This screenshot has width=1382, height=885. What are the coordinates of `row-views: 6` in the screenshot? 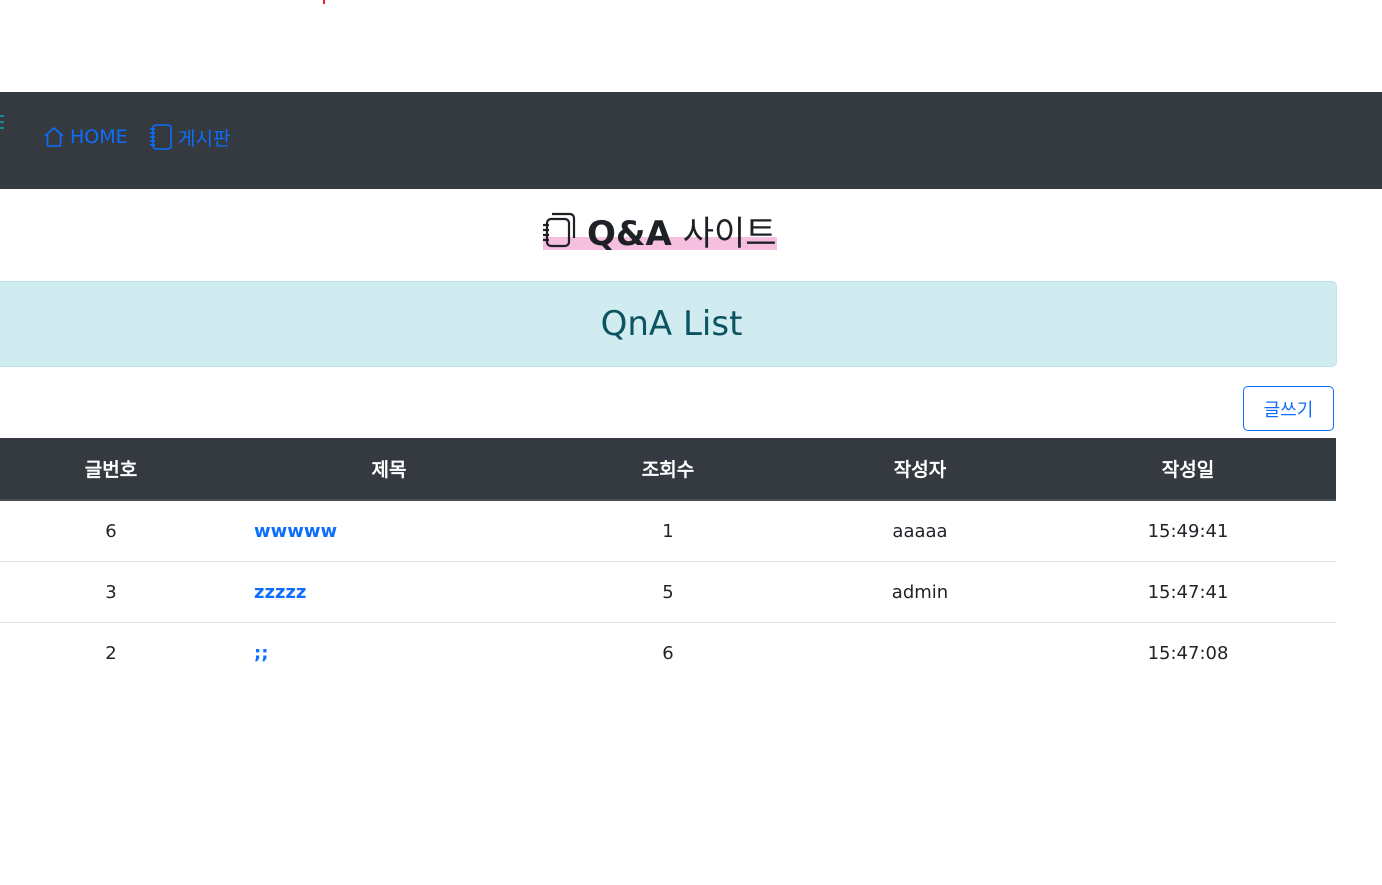 It's located at (668, 653).